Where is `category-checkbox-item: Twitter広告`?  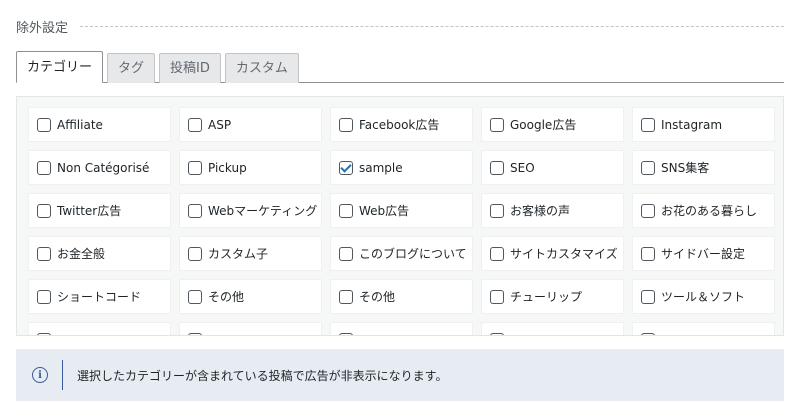 category-checkbox-item: Twitter広告 is located at coordinates (99, 210).